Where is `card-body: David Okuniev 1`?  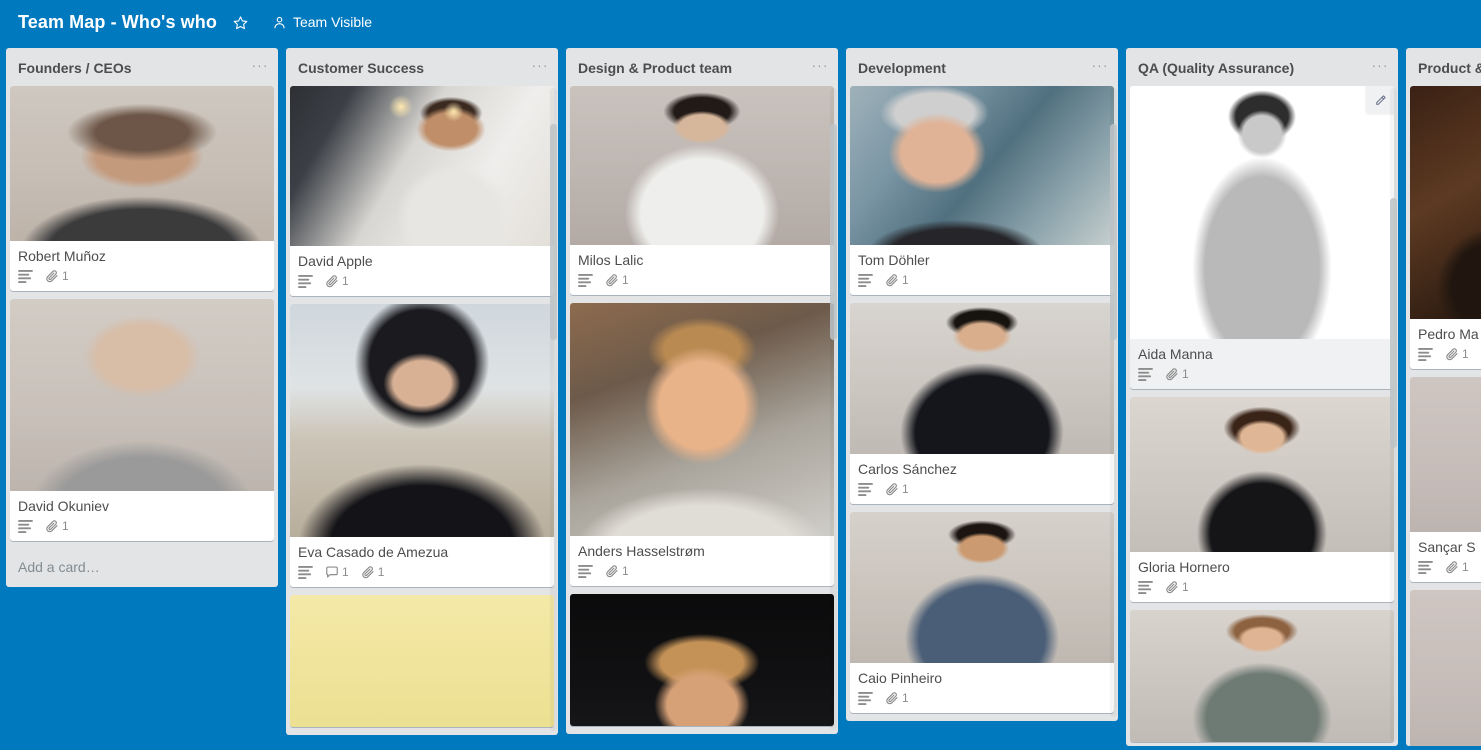 card-body: David Okuniev 1 is located at coordinates (142, 516).